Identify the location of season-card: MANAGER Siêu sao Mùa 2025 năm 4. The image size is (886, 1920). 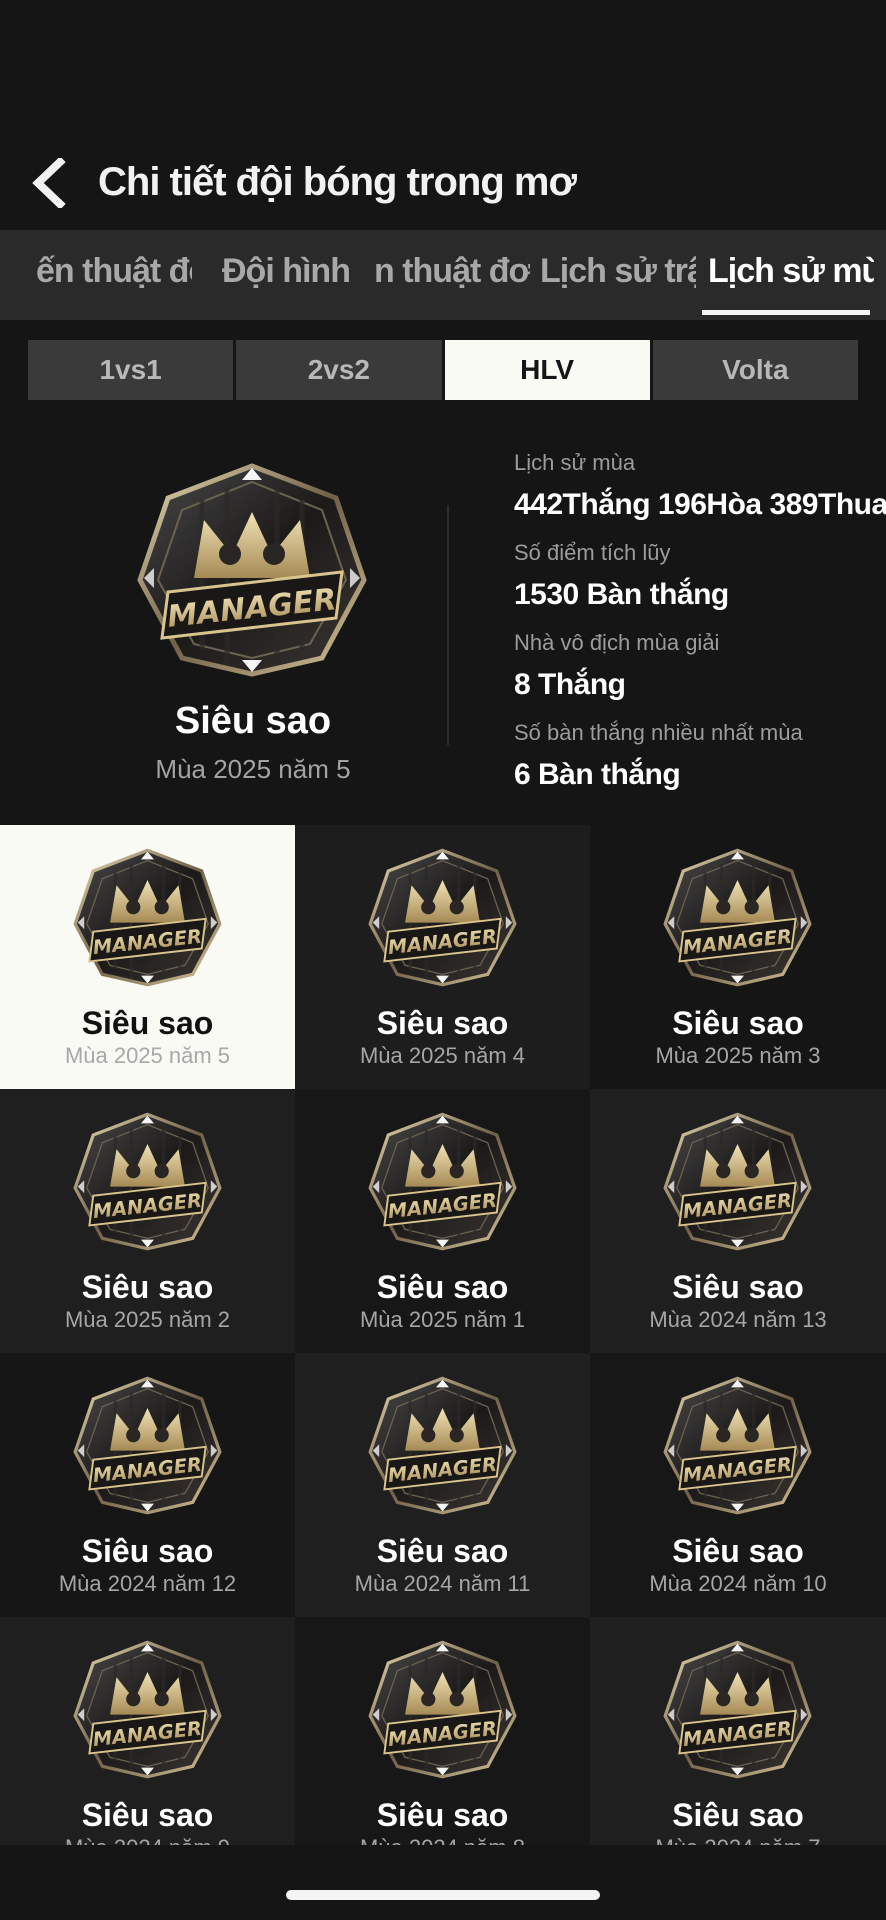
(442, 957).